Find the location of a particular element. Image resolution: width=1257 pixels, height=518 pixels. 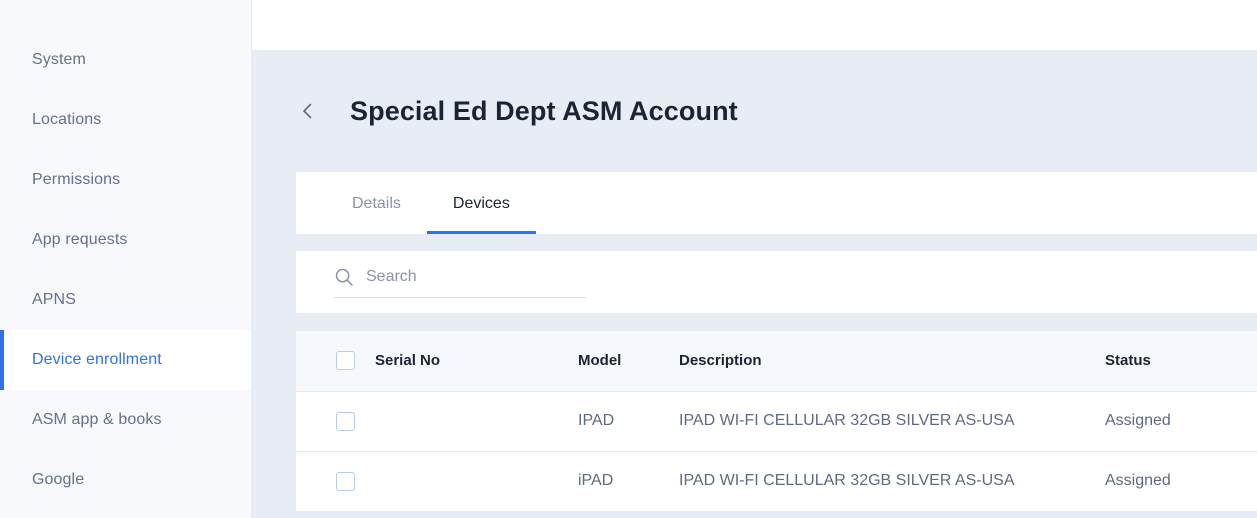

tabs-card: Details Devices is located at coordinates (776, 203).